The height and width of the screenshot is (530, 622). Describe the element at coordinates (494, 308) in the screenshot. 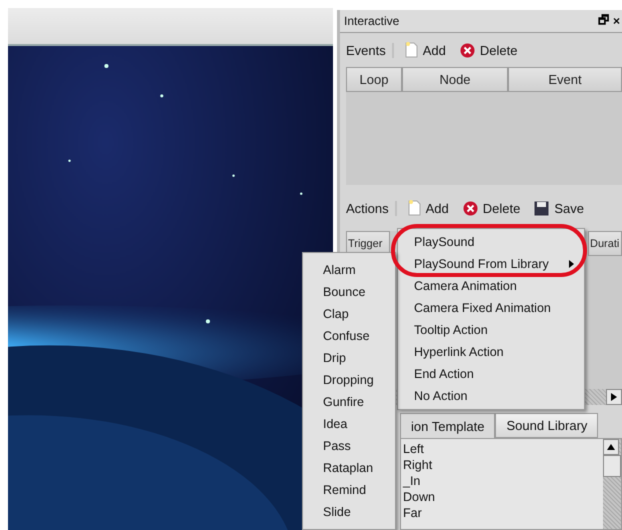

I see `menu-item: Camera Fixed Animation` at that location.